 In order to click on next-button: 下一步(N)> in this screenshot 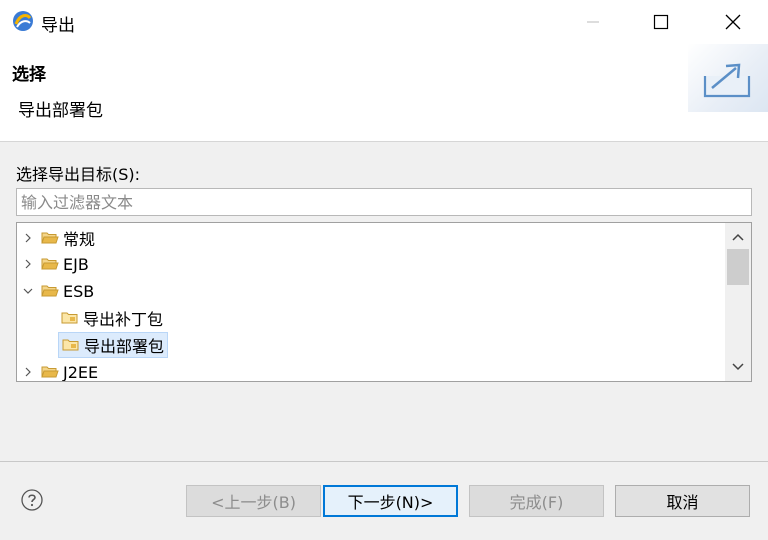, I will do `click(390, 501)`.